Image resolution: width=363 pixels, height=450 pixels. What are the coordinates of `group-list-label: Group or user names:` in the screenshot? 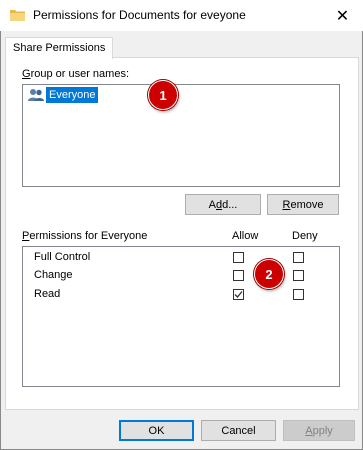 It's located at (75, 74).